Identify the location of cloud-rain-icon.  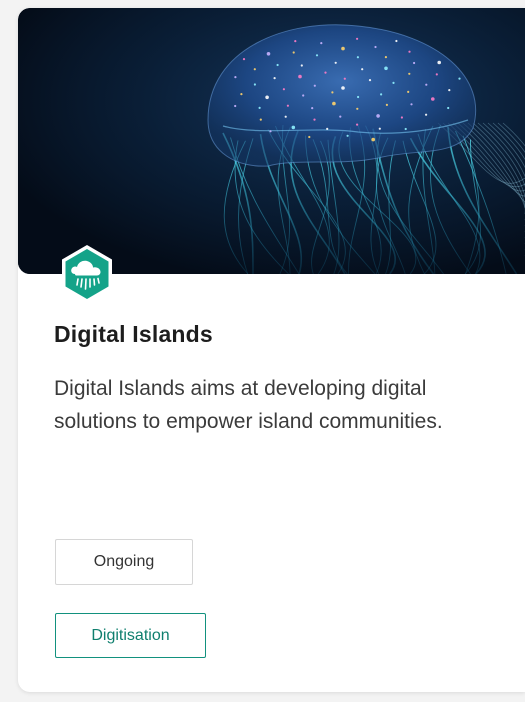
(87, 274).